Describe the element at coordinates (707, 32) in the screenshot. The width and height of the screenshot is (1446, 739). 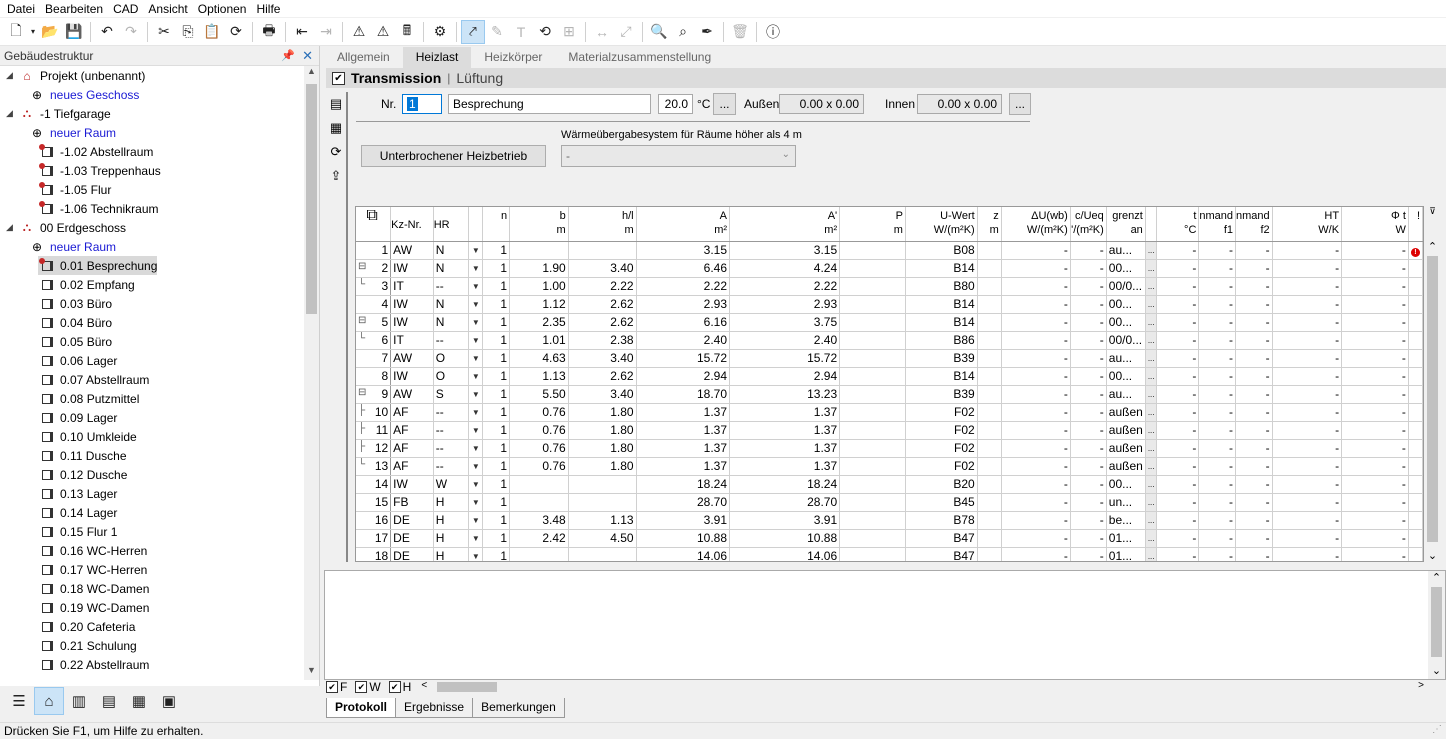
I see `eyedropper-icon: ✒` at that location.